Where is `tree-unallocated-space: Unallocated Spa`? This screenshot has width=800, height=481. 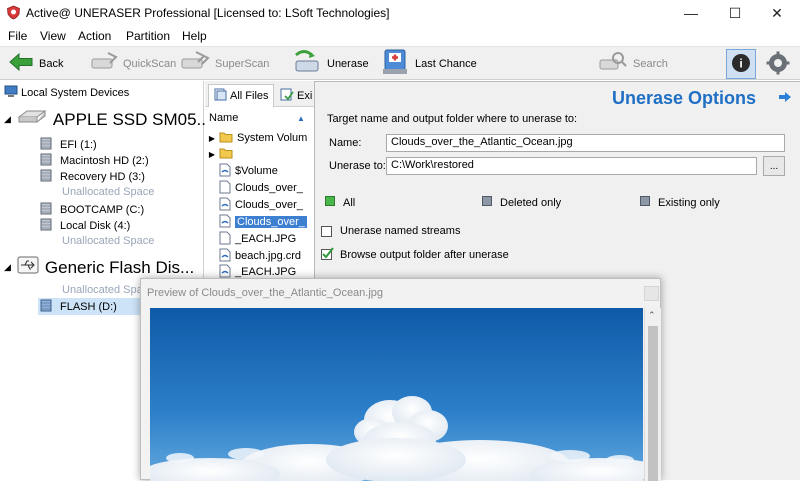 tree-unallocated-space: Unallocated Spa is located at coordinates (102, 290).